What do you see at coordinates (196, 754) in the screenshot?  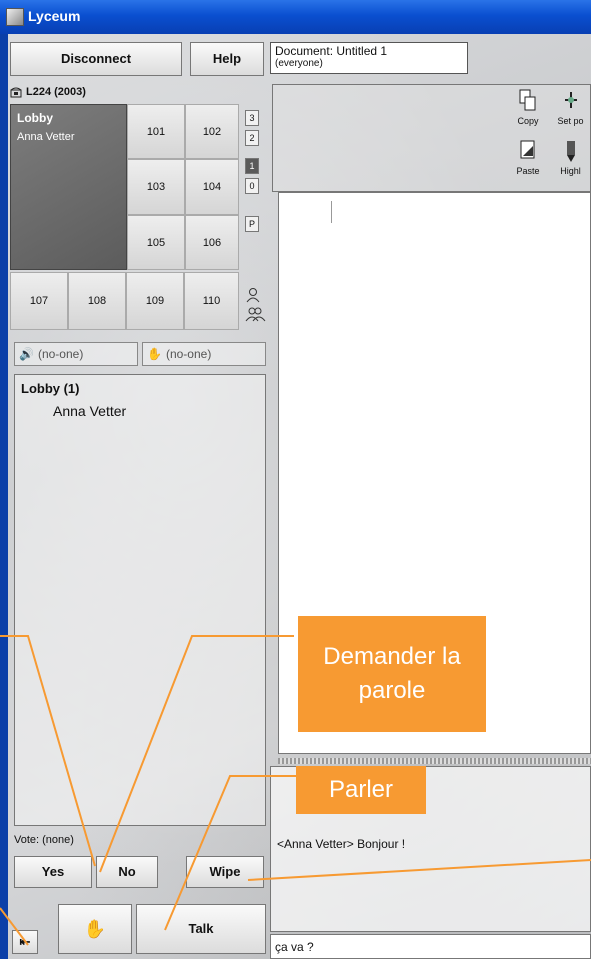 I see `connector-hand` at bounding box center [196, 754].